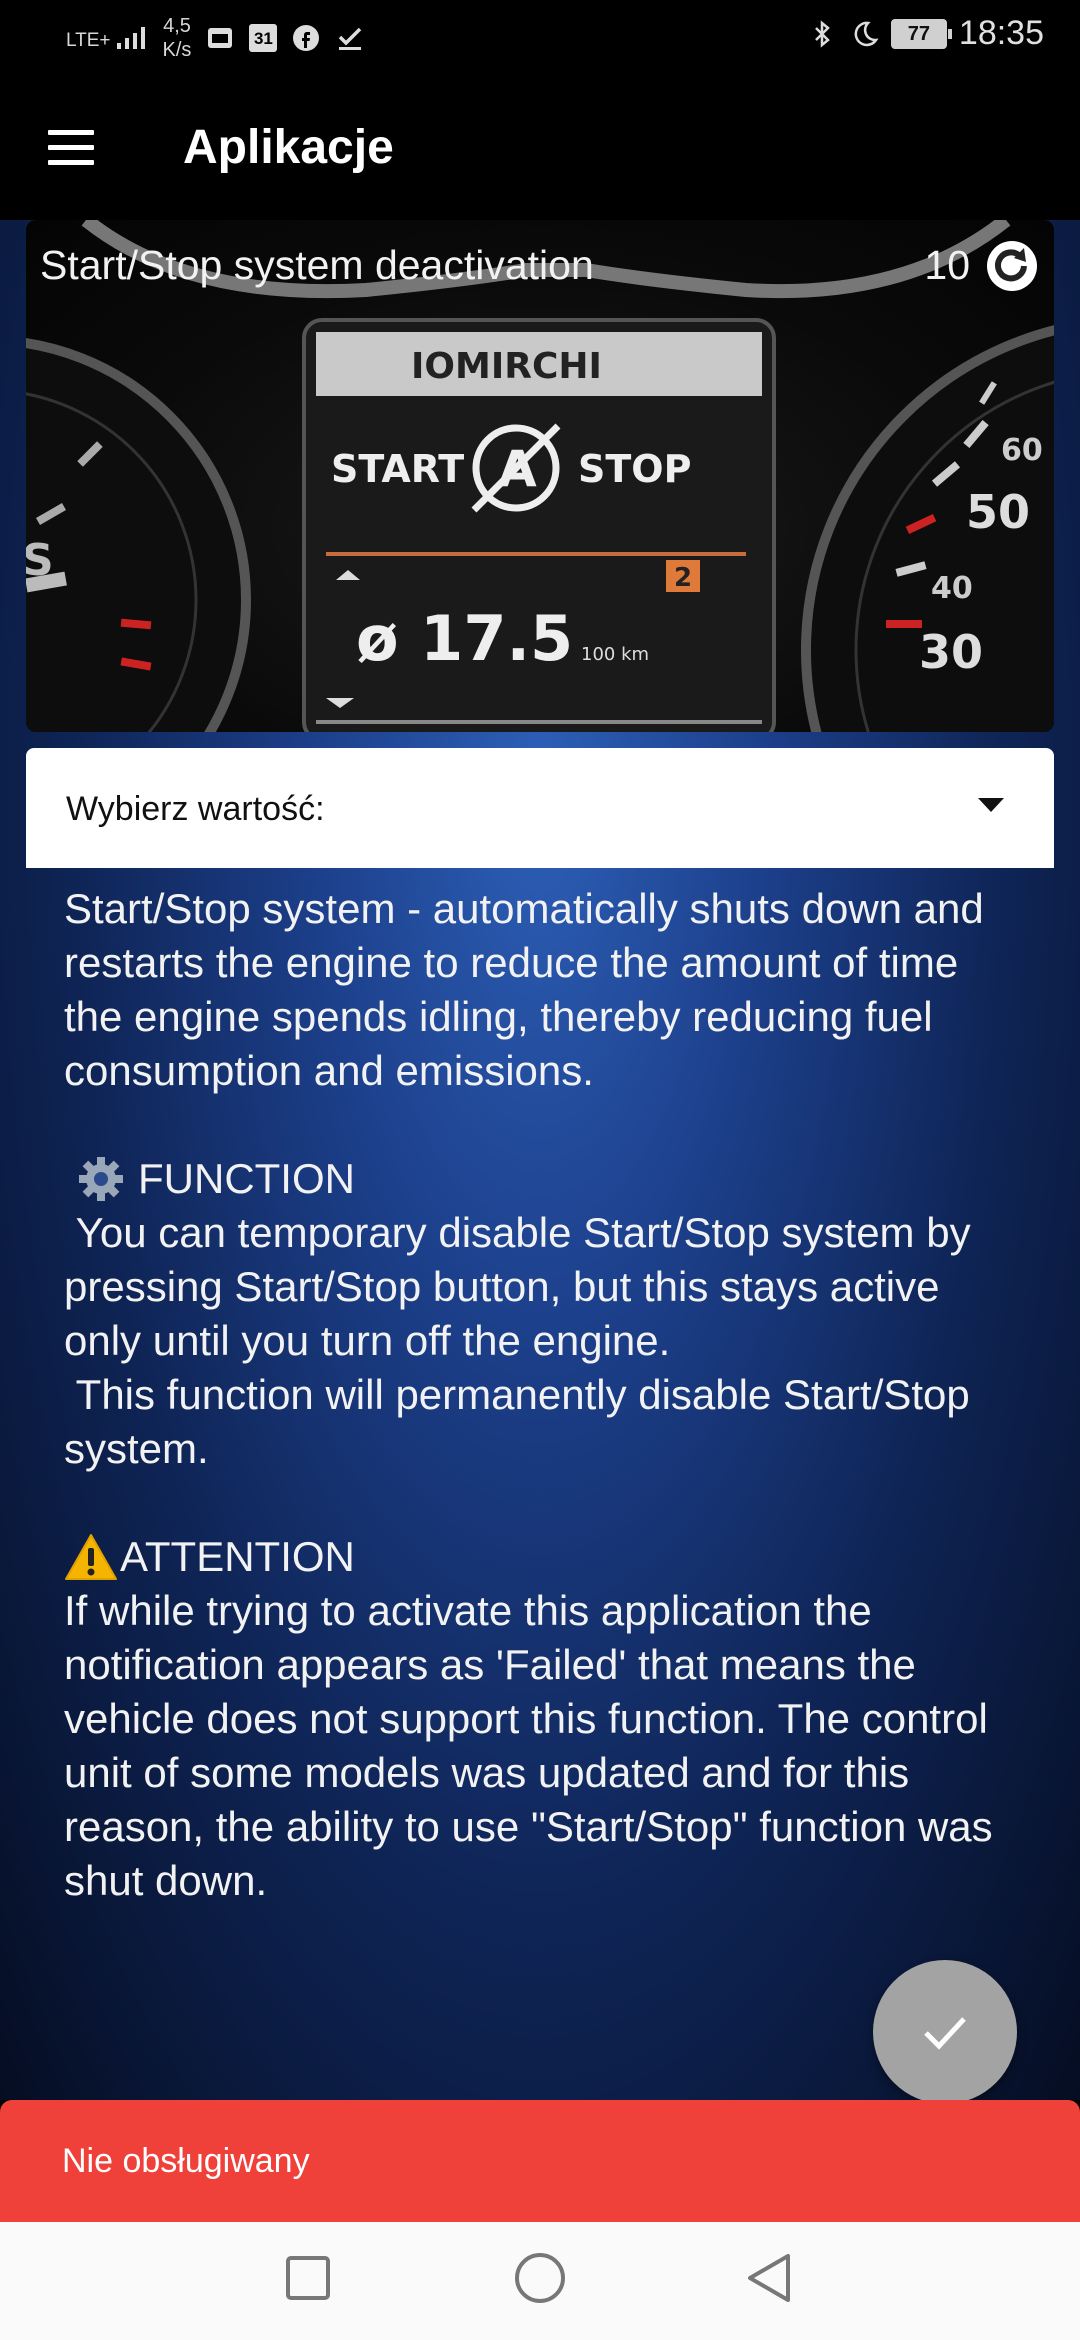 Image resolution: width=1080 pixels, height=2340 pixels. What do you see at coordinates (246, 1178) in the screenshot?
I see `function-heading-text: FUNCTION` at bounding box center [246, 1178].